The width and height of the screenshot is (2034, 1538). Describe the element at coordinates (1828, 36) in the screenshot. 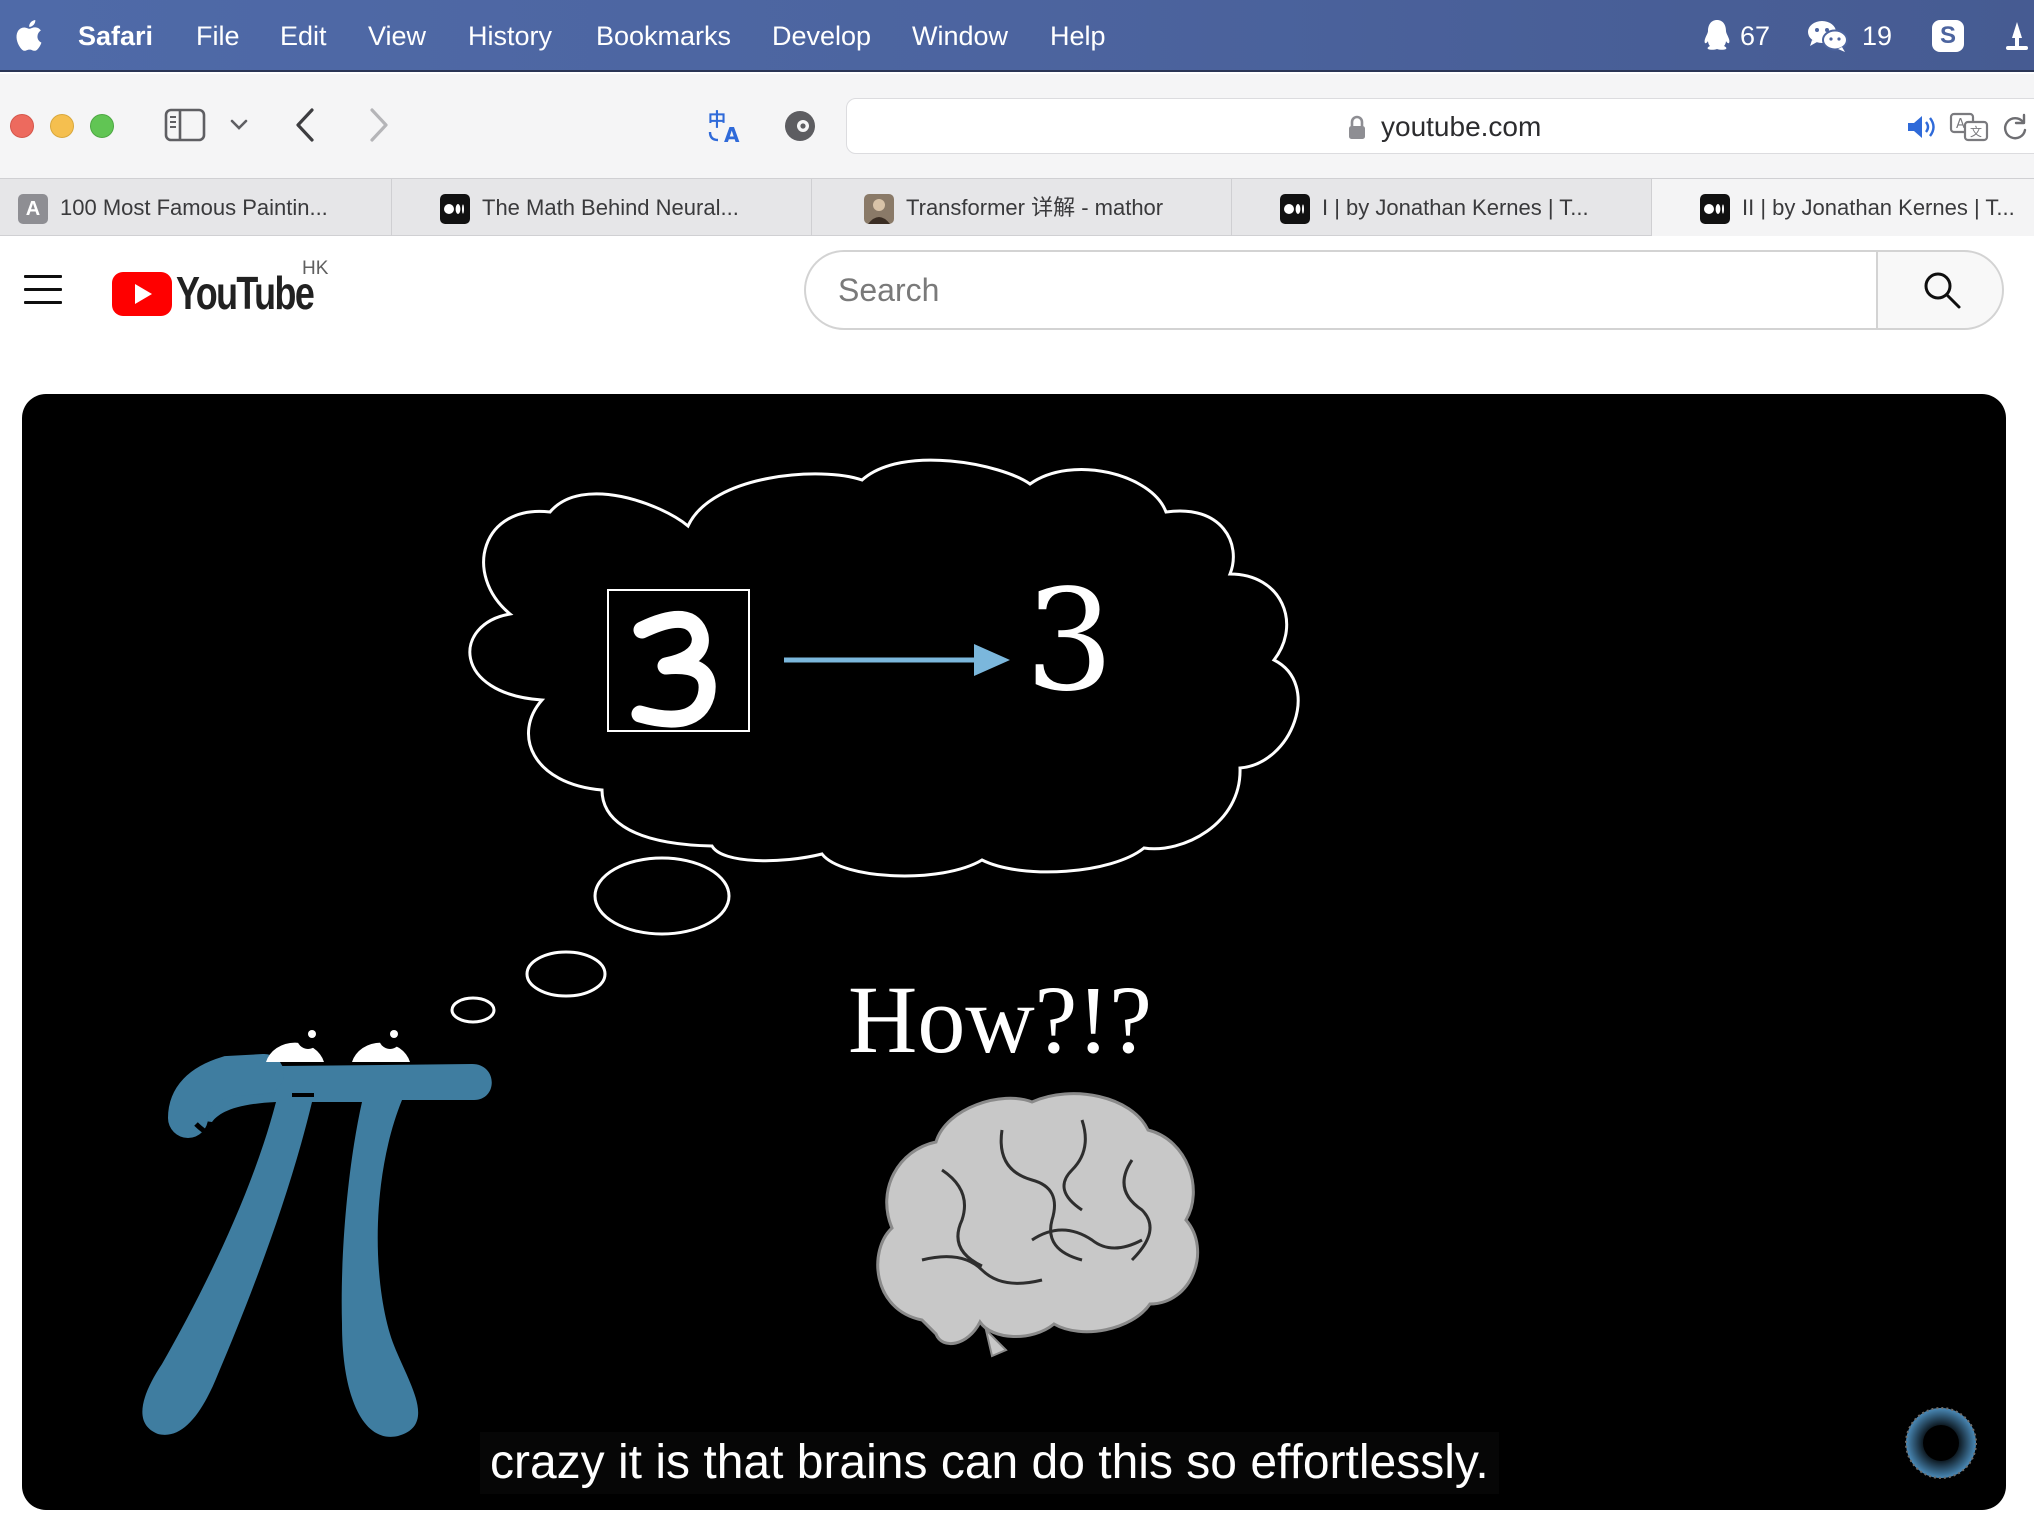

I see `wechat-icon` at that location.